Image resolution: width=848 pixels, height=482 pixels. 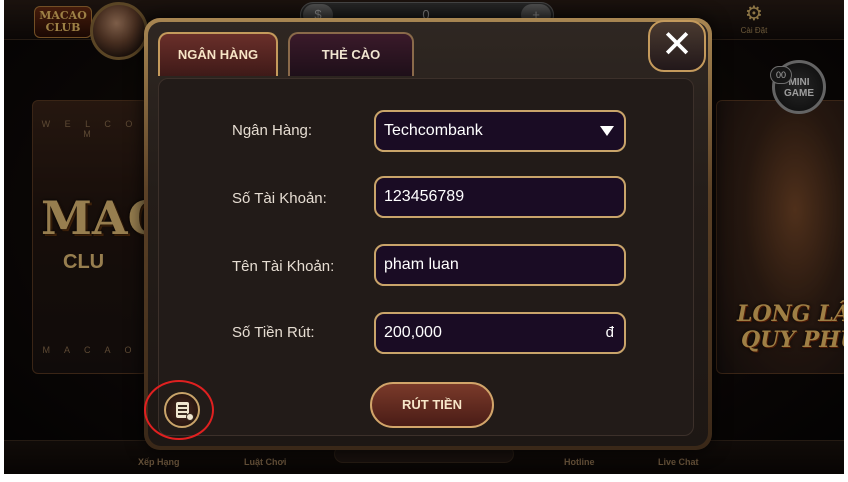 I want to click on withdraw-button: RÚT TIỀN, so click(x=432, y=405).